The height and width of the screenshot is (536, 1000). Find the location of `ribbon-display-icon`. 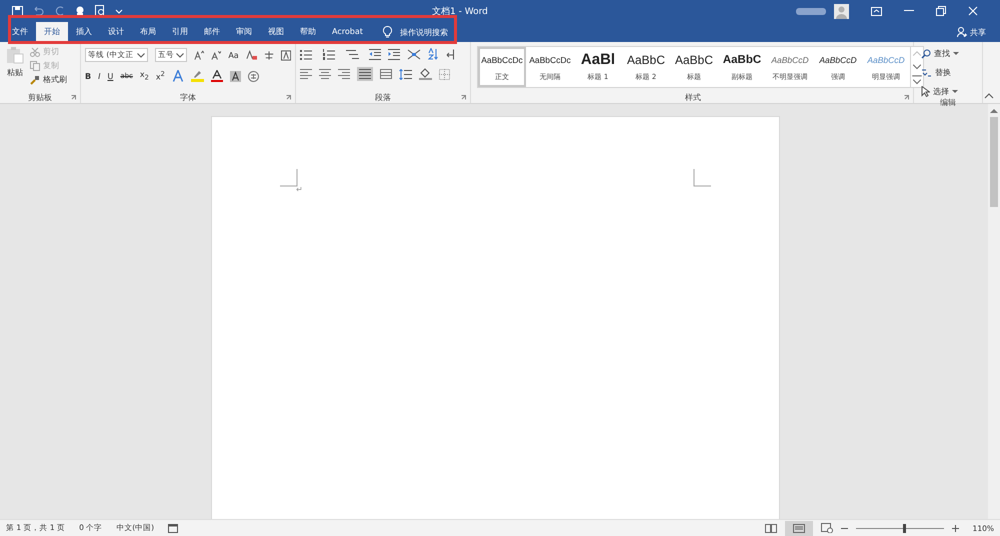

ribbon-display-icon is located at coordinates (876, 11).